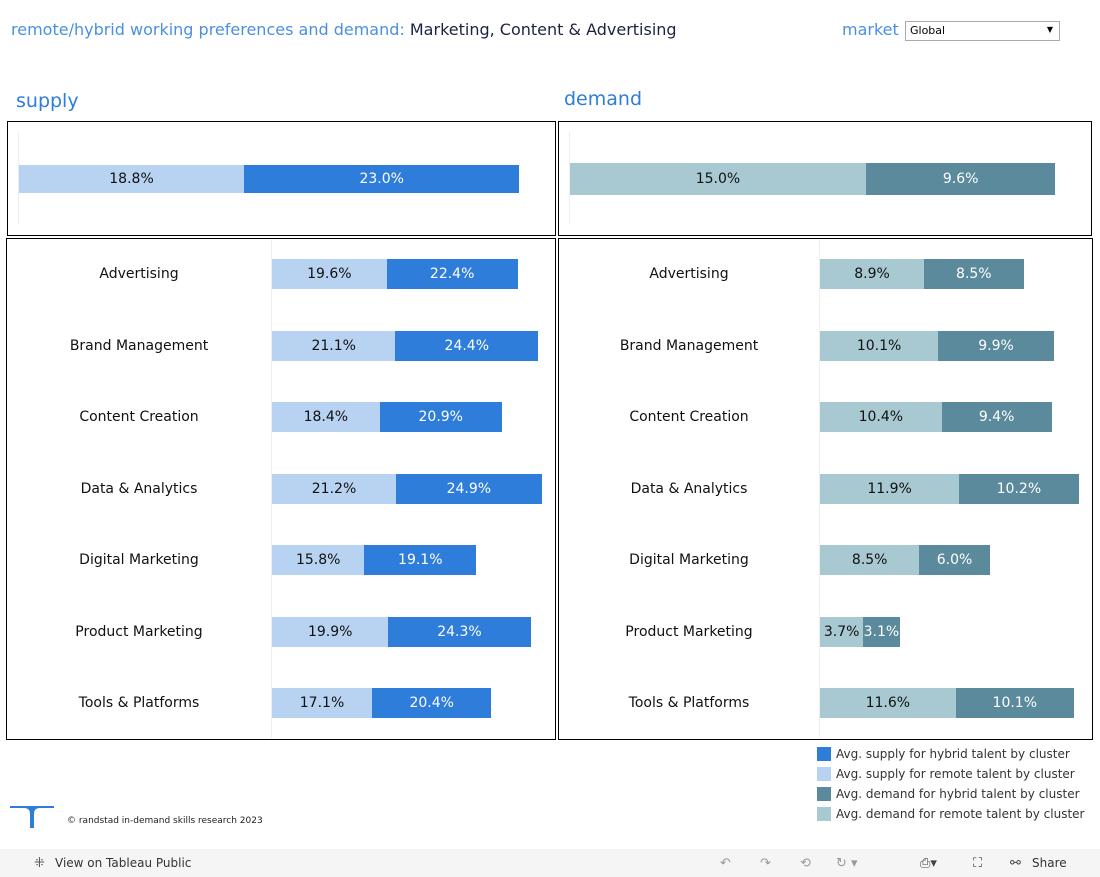  Describe the element at coordinates (459, 631) in the screenshot. I see `bar-hybrid: 24.3%` at that location.